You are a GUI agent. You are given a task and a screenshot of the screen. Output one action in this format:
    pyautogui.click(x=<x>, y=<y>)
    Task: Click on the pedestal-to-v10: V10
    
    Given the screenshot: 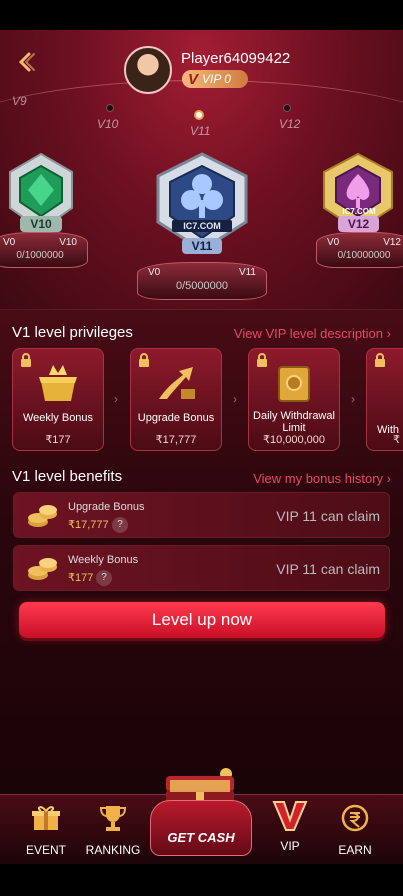 What is the action you would take?
    pyautogui.click(x=68, y=242)
    